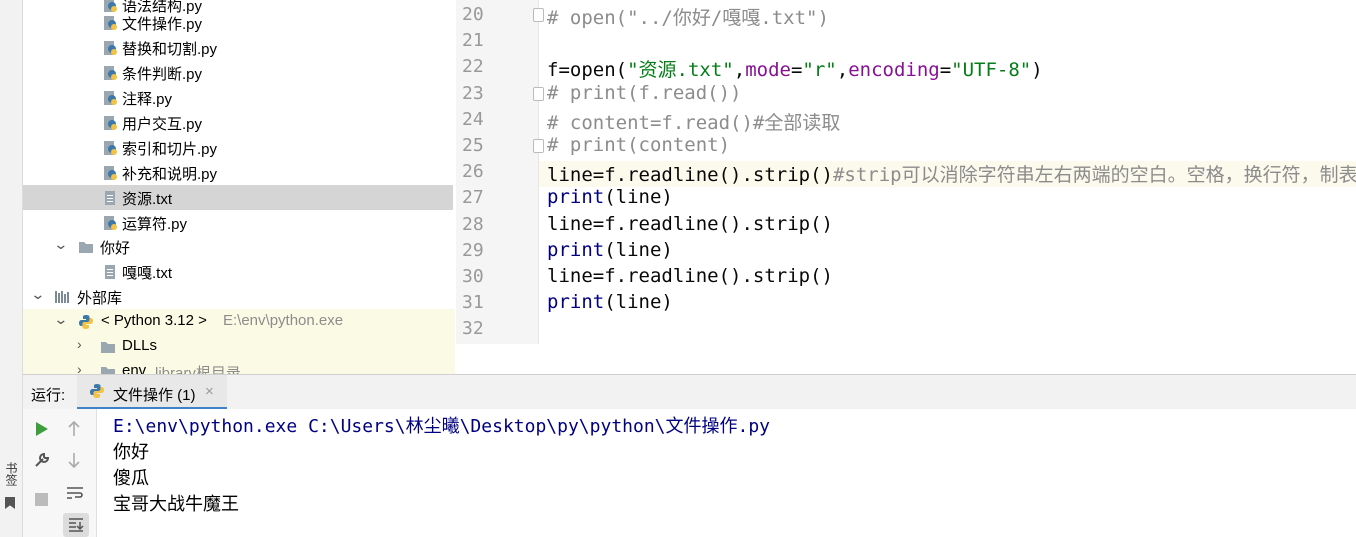 This screenshot has height=537, width=1356. What do you see at coordinates (473, 224) in the screenshot?
I see `line-number: 28` at bounding box center [473, 224].